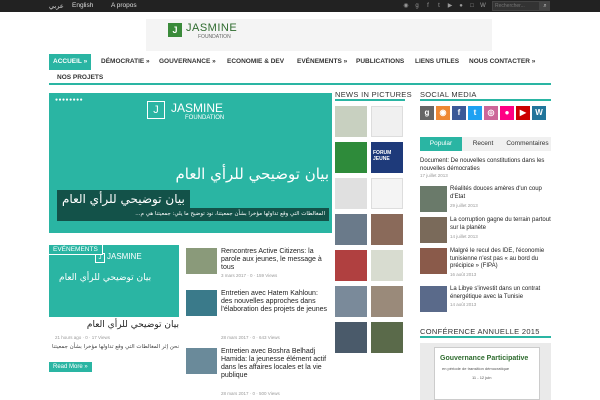 The height and width of the screenshot is (400, 600). Describe the element at coordinates (463, 304) in the screenshot. I see `side-post-date: 14 août 2013` at that location.